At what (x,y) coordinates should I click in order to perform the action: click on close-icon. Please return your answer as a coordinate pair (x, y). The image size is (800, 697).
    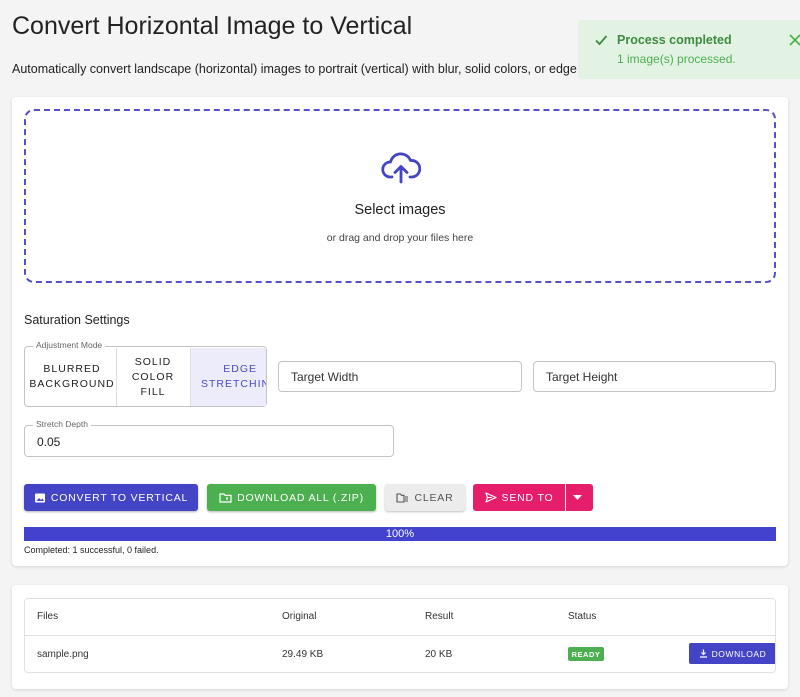
    Looking at the image, I should click on (794, 40).